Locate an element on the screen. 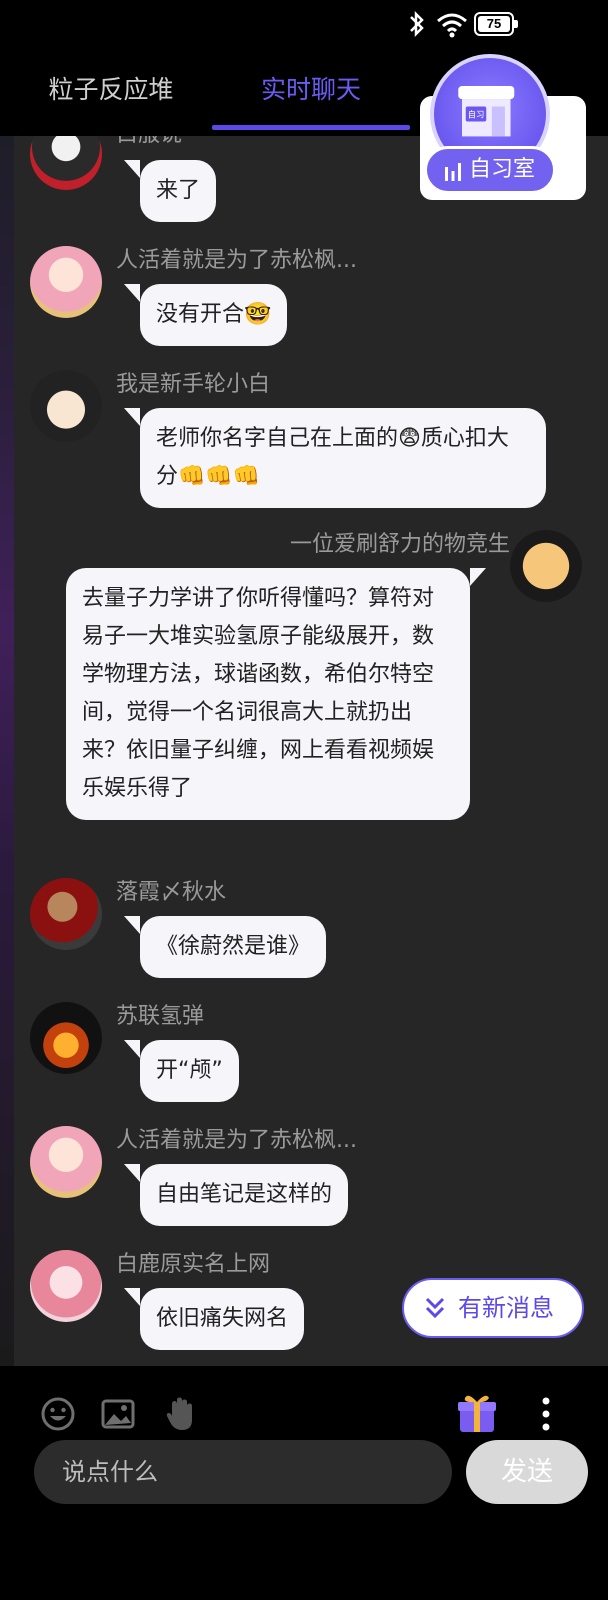  image-icon is located at coordinates (118, 1414).